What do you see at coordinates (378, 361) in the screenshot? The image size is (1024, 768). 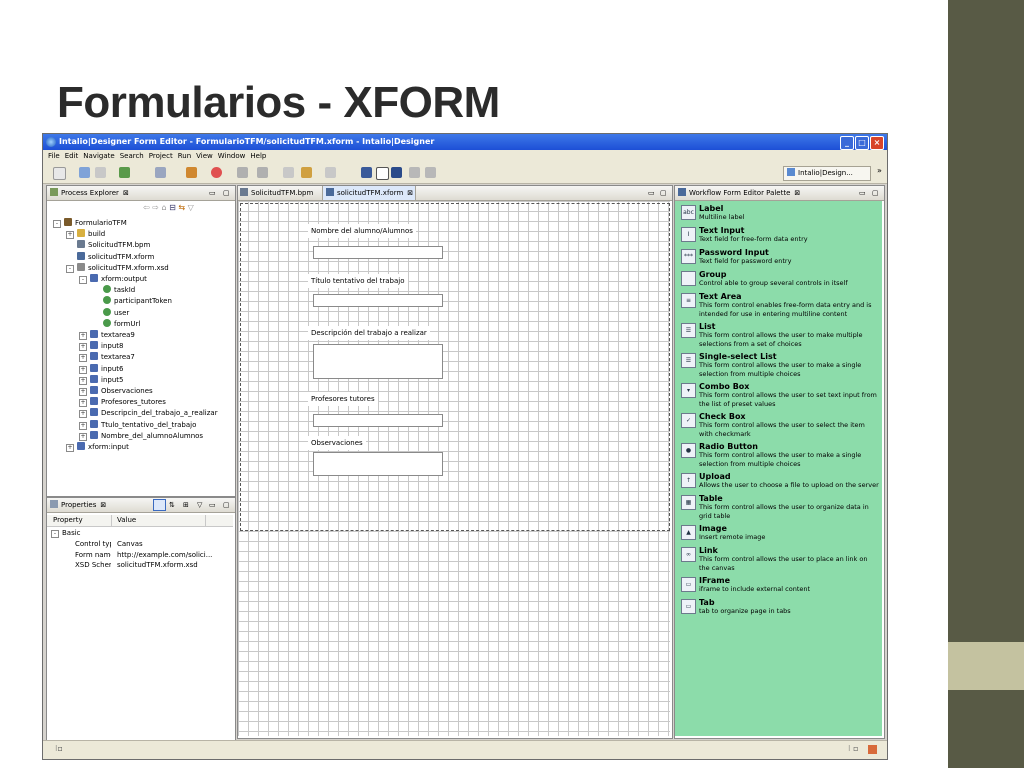 I see `form-textarea-descripcion` at bounding box center [378, 361].